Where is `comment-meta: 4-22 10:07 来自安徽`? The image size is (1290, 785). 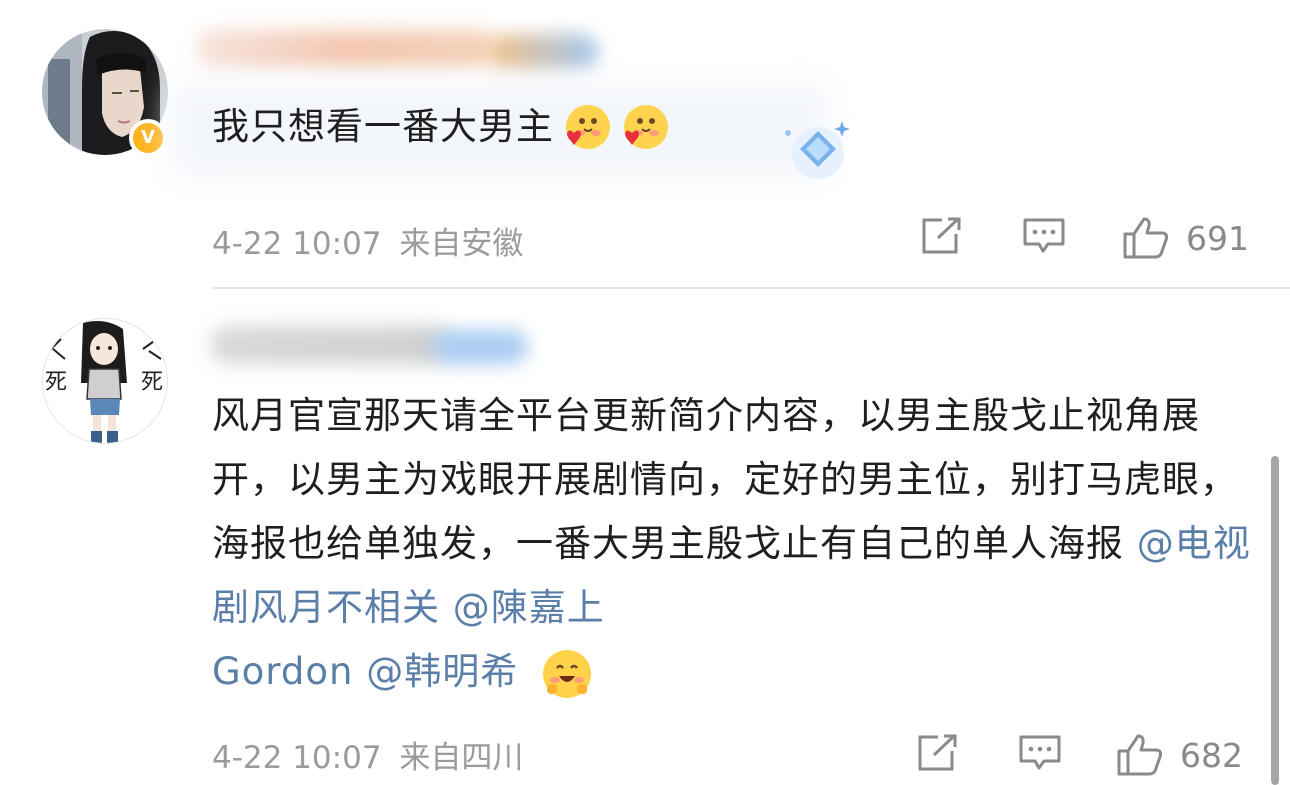
comment-meta: 4-22 10:07 来自安徽 is located at coordinates (367, 240).